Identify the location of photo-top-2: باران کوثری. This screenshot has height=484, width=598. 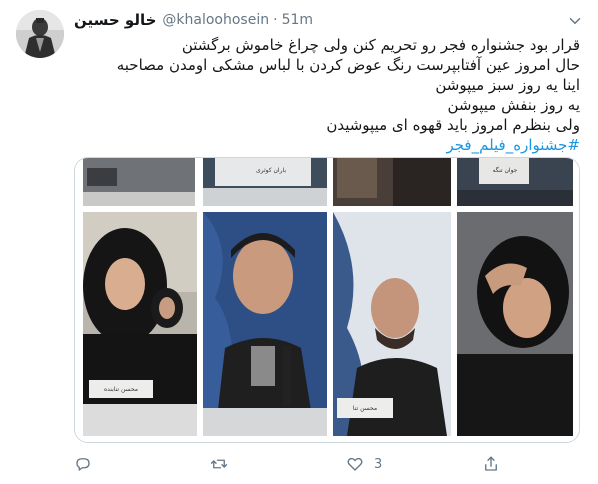
(265, 182).